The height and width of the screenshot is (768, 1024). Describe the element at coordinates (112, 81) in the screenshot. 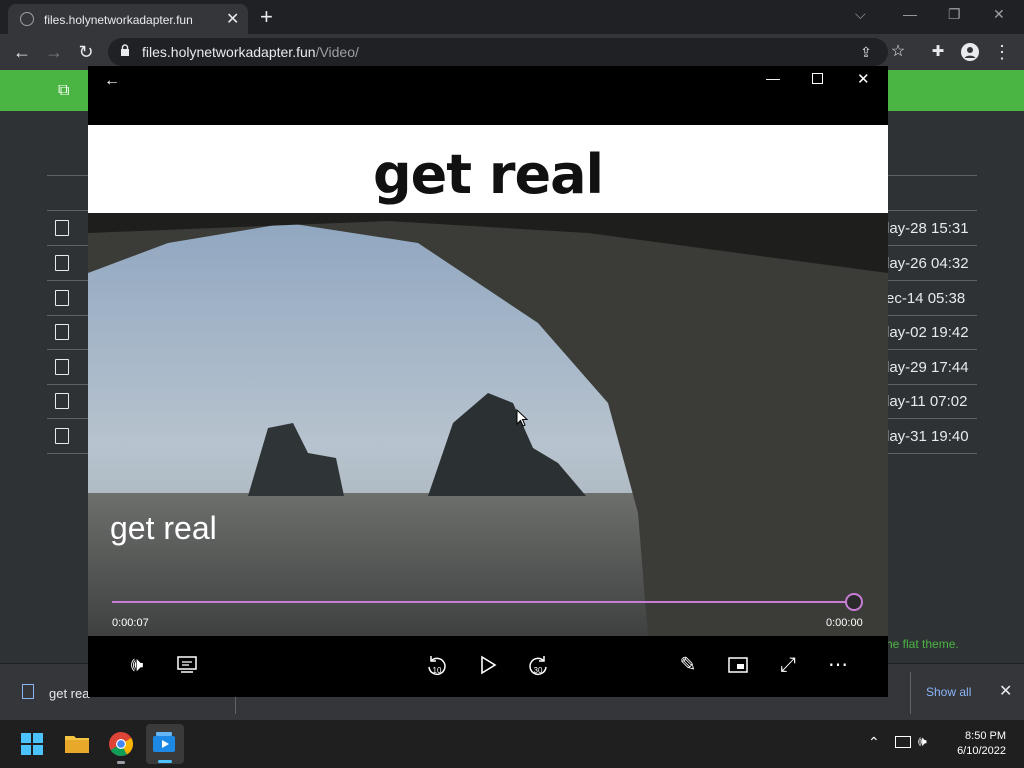

I see `back-arrow-icon: ←` at that location.